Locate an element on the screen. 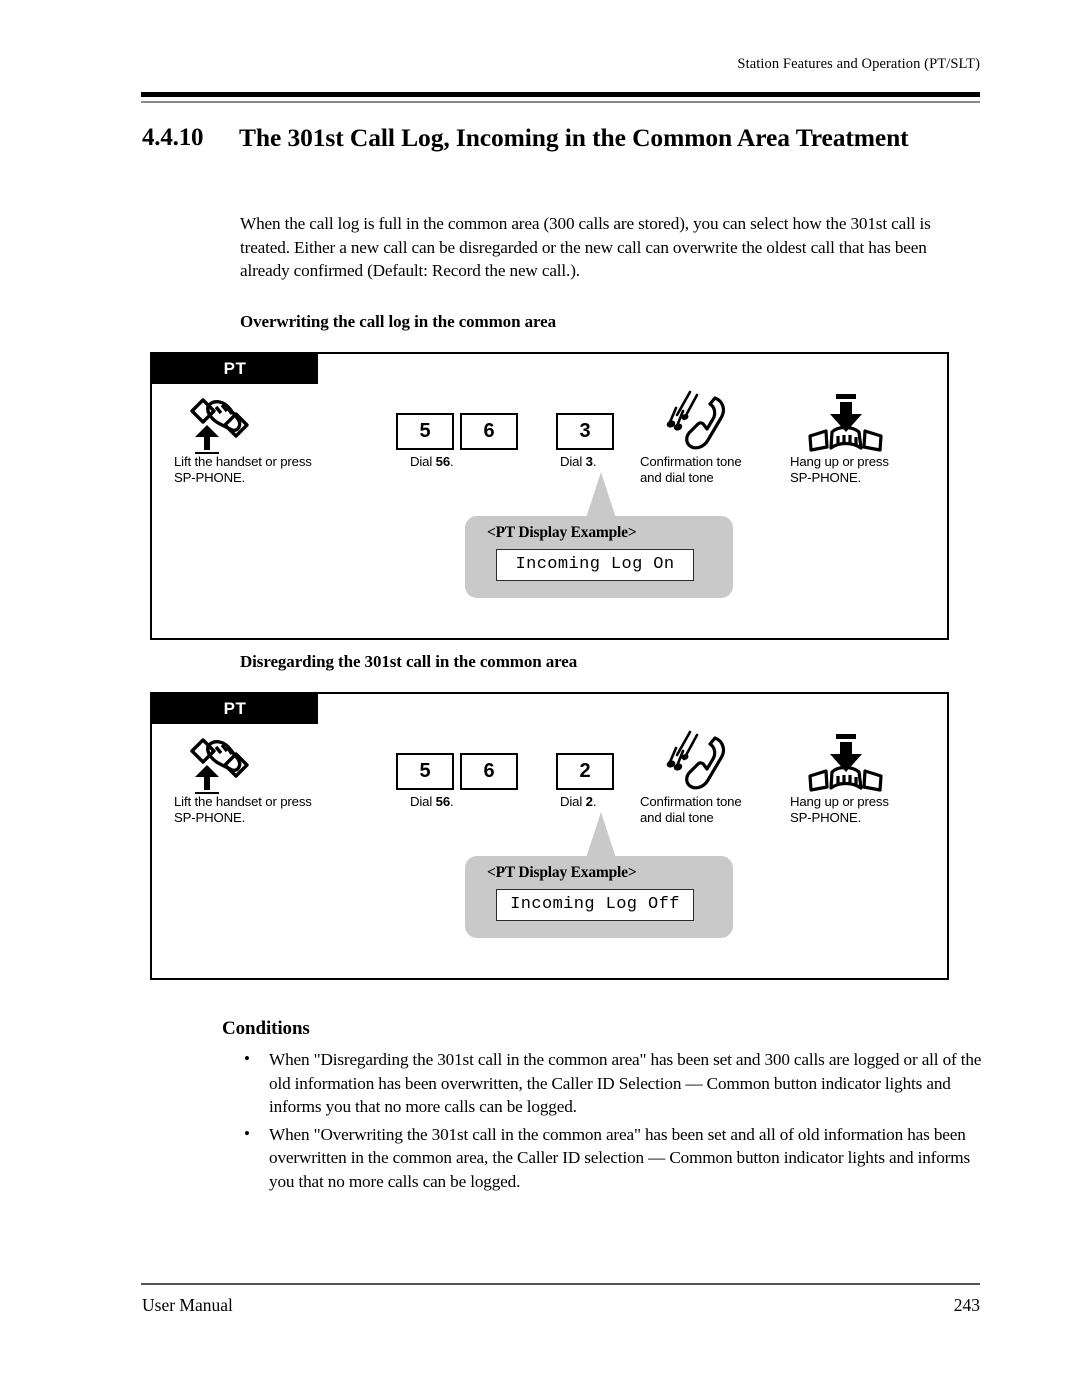 This screenshot has height=1397, width=1080. conditions-heading: Conditions is located at coordinates (266, 1028).